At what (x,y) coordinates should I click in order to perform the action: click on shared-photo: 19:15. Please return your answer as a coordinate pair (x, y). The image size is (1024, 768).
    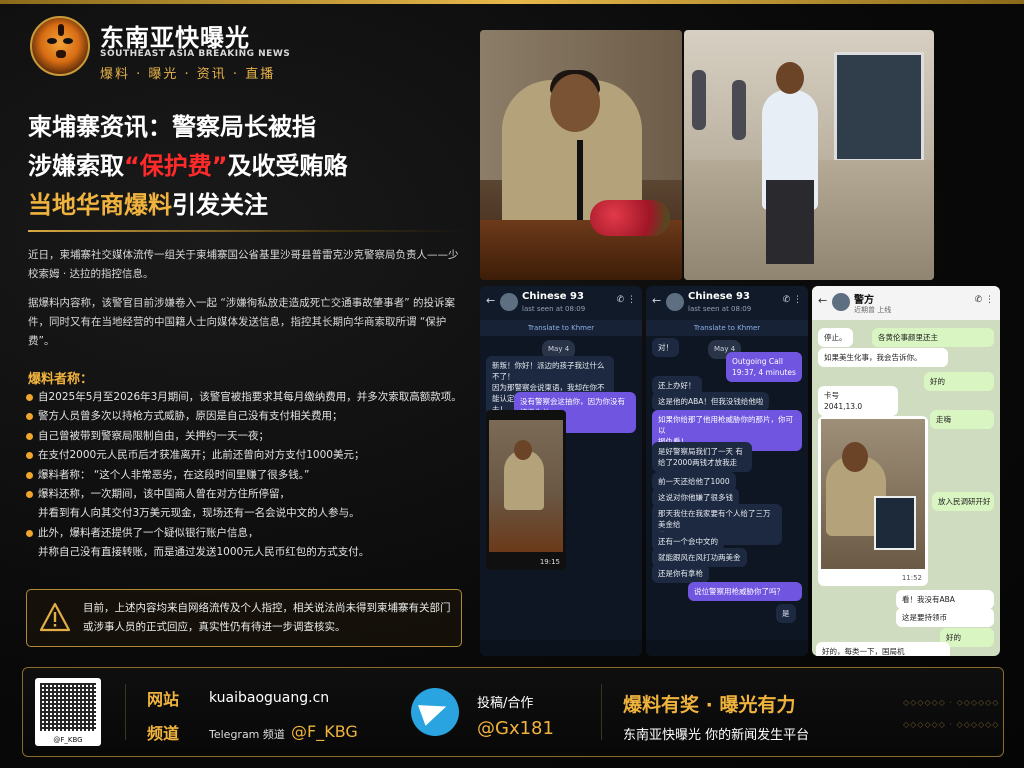
    Looking at the image, I should click on (526, 490).